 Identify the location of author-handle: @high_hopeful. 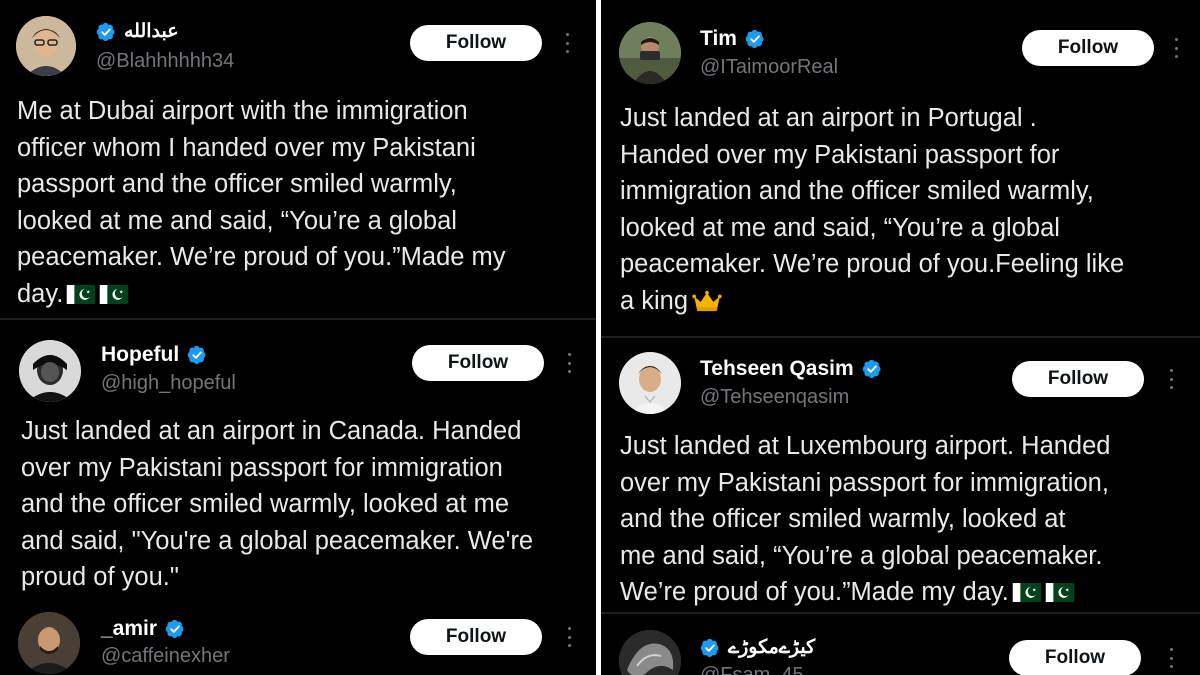
(168, 383).